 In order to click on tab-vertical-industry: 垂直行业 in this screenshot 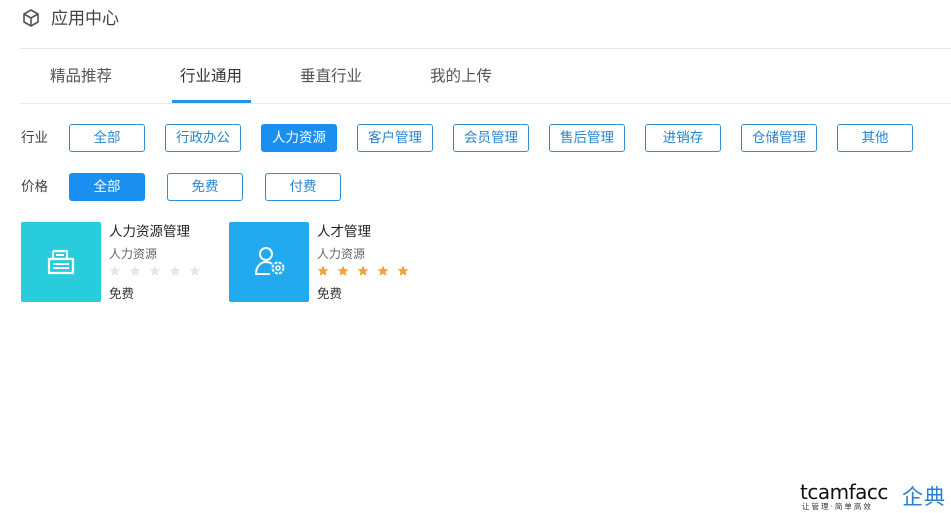, I will do `click(331, 76)`.